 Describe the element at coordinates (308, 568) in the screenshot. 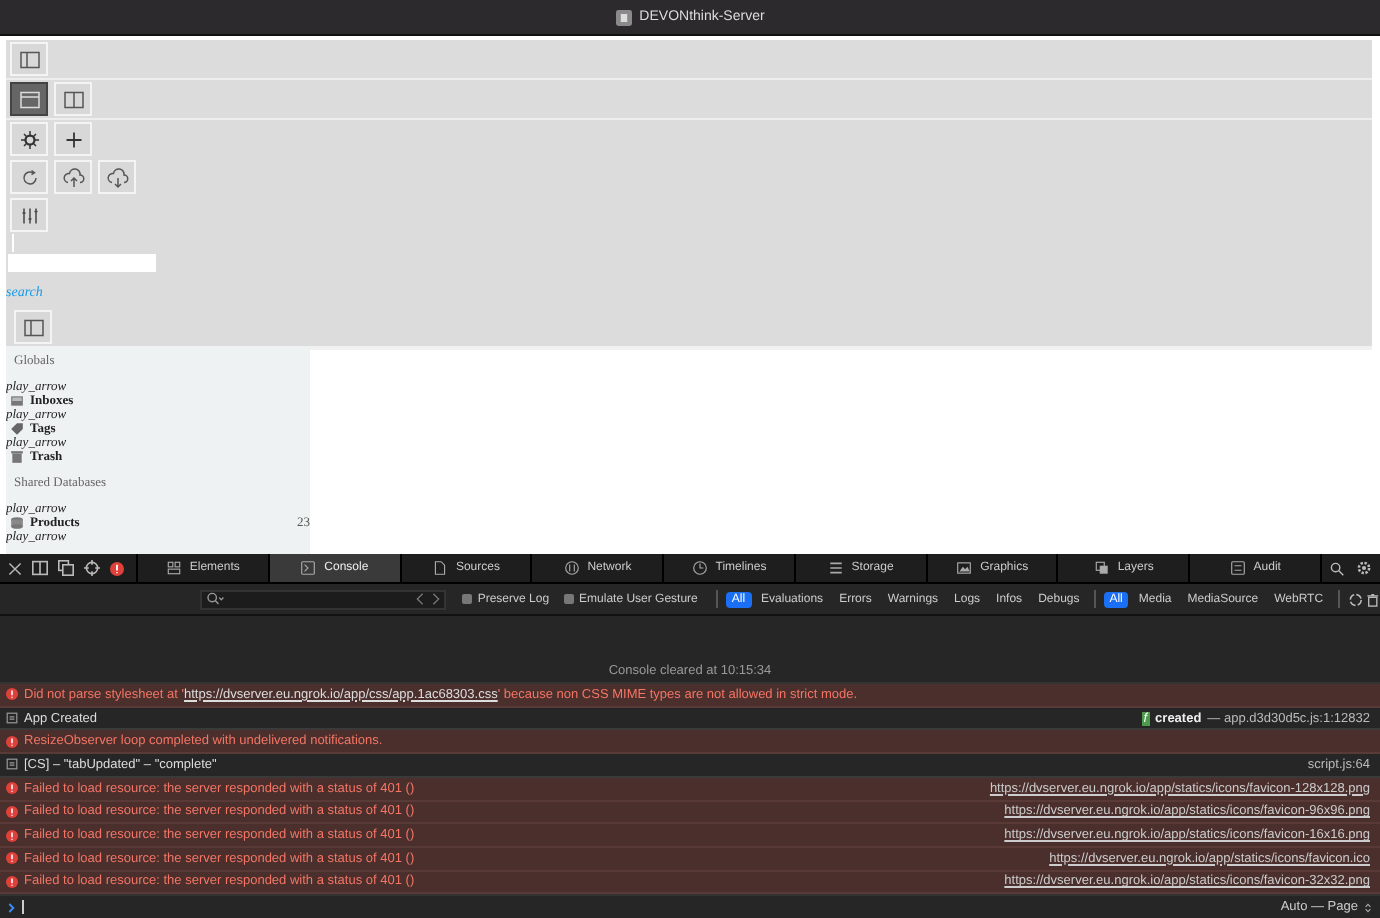

I see `console-icon` at that location.